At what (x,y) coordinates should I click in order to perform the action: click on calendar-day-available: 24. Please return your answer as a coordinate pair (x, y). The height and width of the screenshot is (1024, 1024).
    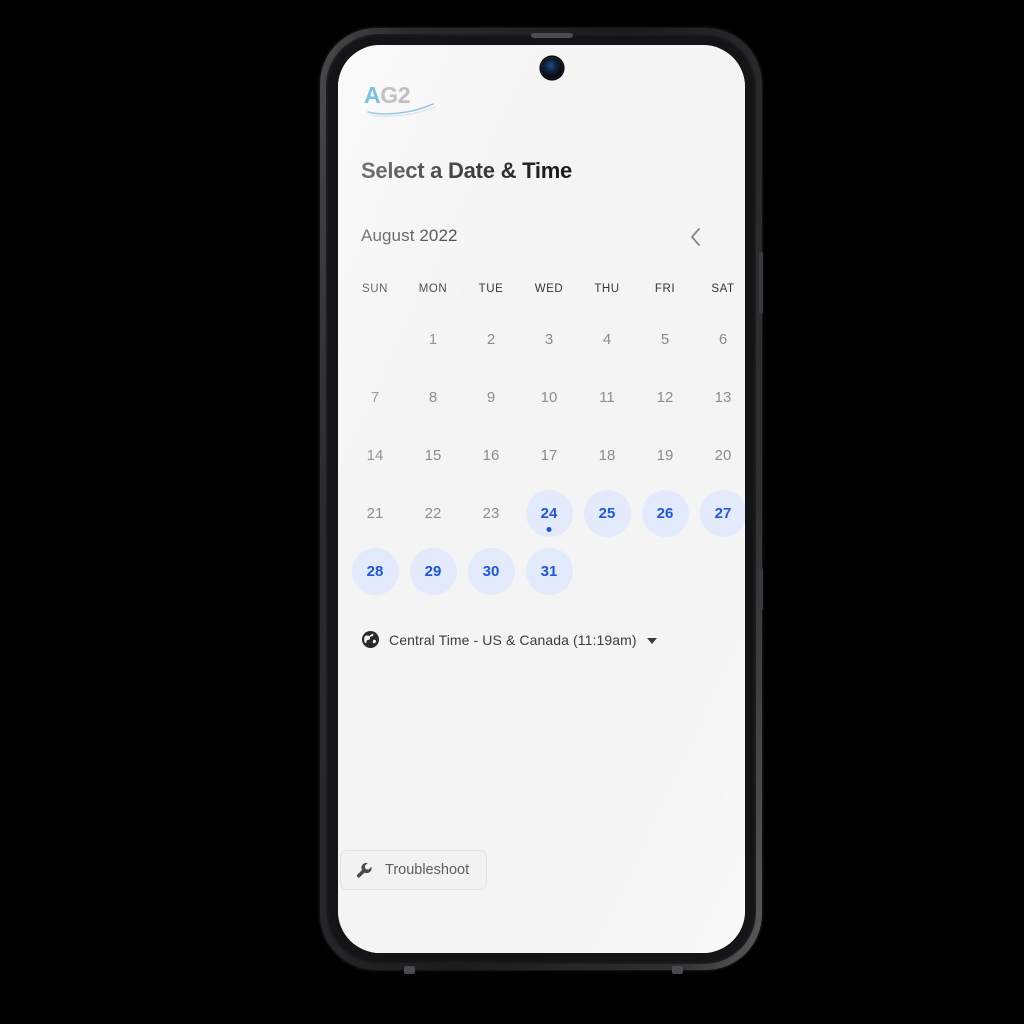
    Looking at the image, I should click on (549, 513).